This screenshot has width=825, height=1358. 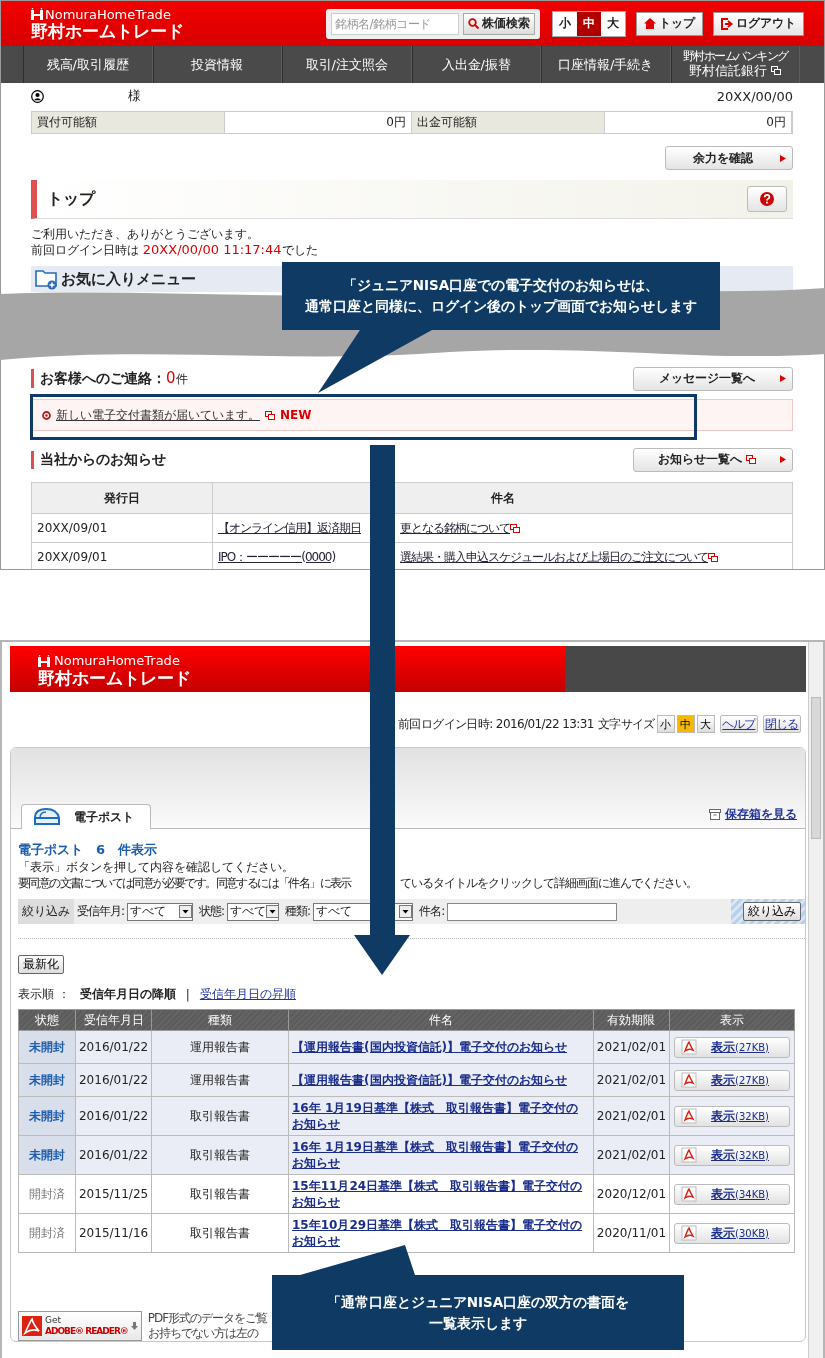 I want to click on sort-link: 受信年月日の昇順, so click(x=247, y=994).